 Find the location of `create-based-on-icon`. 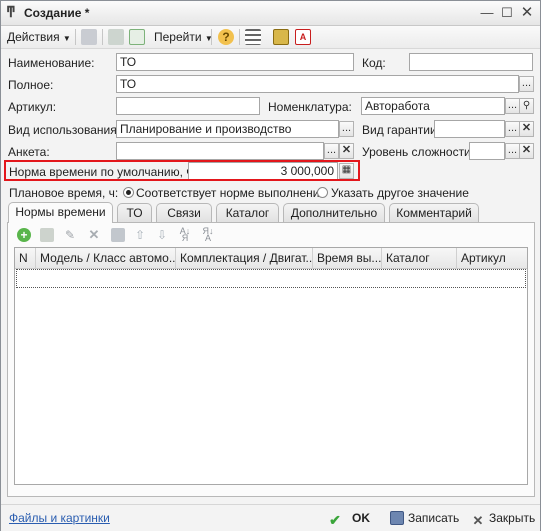

create-based-on-icon is located at coordinates (137, 37).